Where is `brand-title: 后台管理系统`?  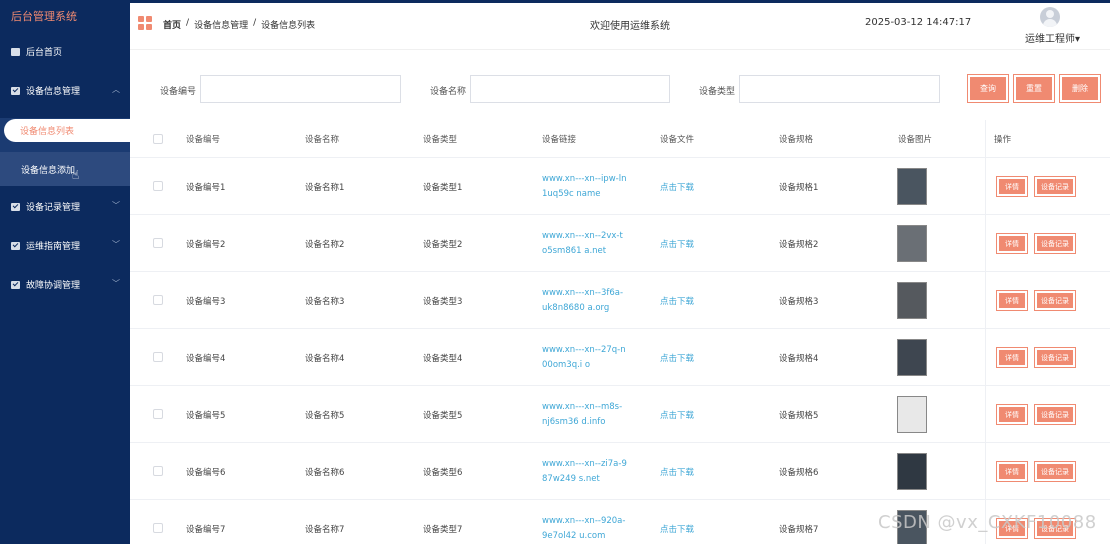
brand-title: 后台管理系统 is located at coordinates (44, 16).